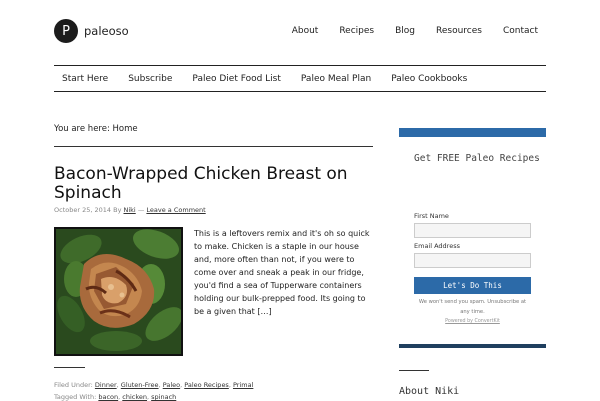 The image size is (600, 401). What do you see at coordinates (214, 184) in the screenshot?
I see `post-title: Bacon-Wrapped Chicken Breast on Spinach` at bounding box center [214, 184].